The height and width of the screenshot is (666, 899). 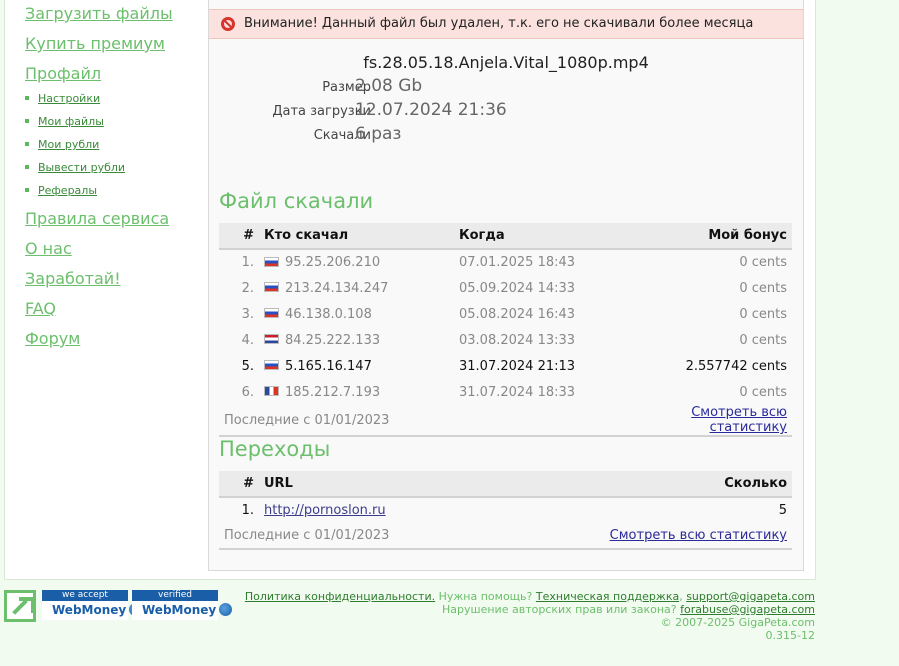 I want to click on downloads-full-stats-link: Смотреть всю статистику, so click(x=739, y=420).